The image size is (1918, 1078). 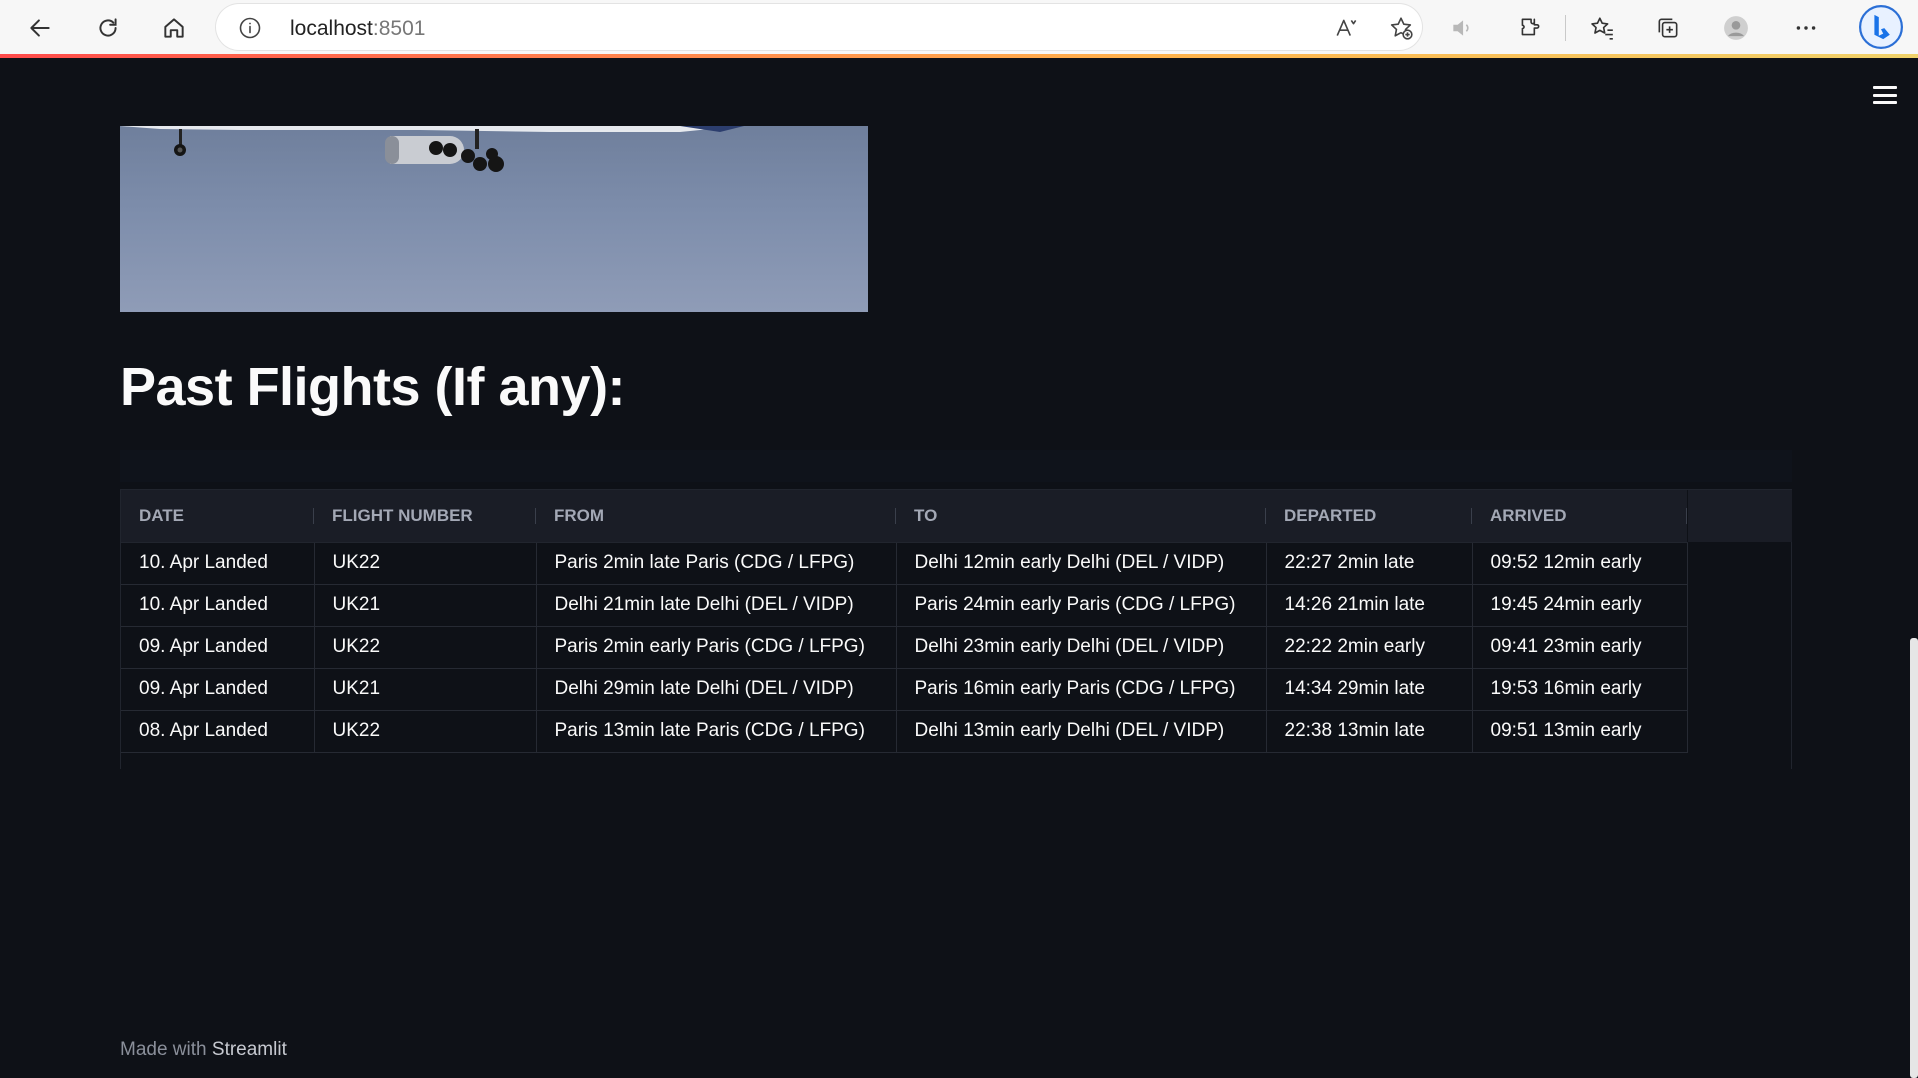 What do you see at coordinates (1081, 689) in the screenshot?
I see `cell-to: Paris 16min early Paris (CDG / LFPG)` at bounding box center [1081, 689].